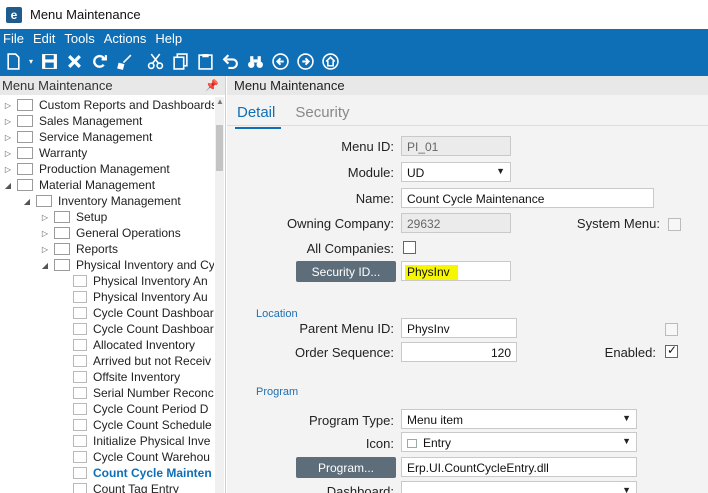 The height and width of the screenshot is (493, 708). What do you see at coordinates (330, 62) in the screenshot?
I see `home-icon` at bounding box center [330, 62].